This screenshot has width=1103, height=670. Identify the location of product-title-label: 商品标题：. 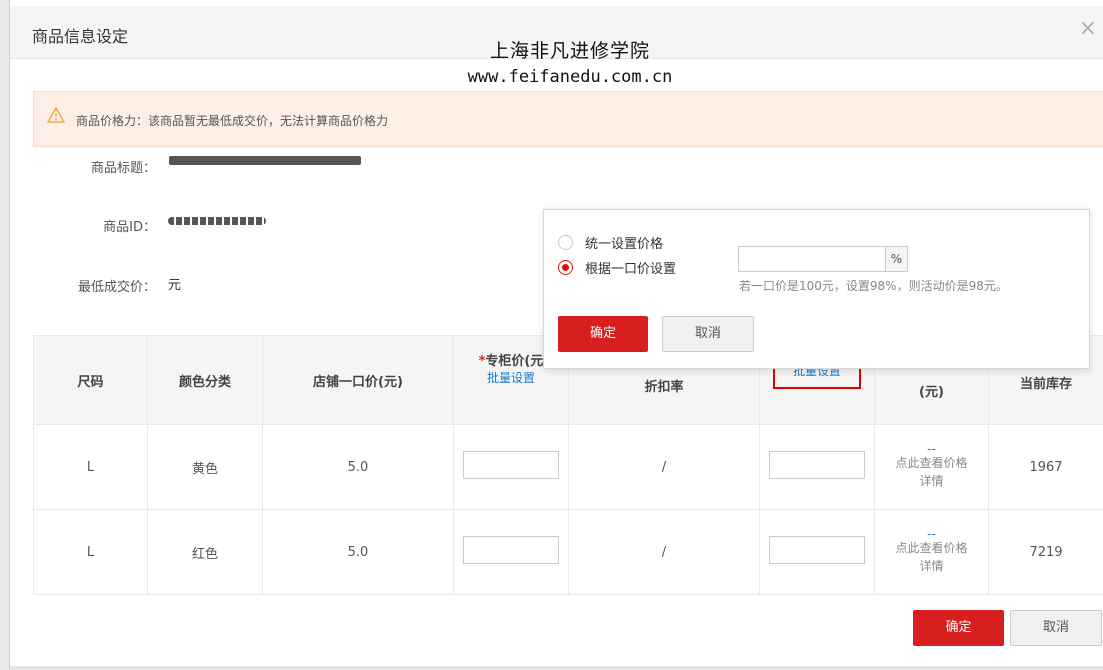
(123, 168).